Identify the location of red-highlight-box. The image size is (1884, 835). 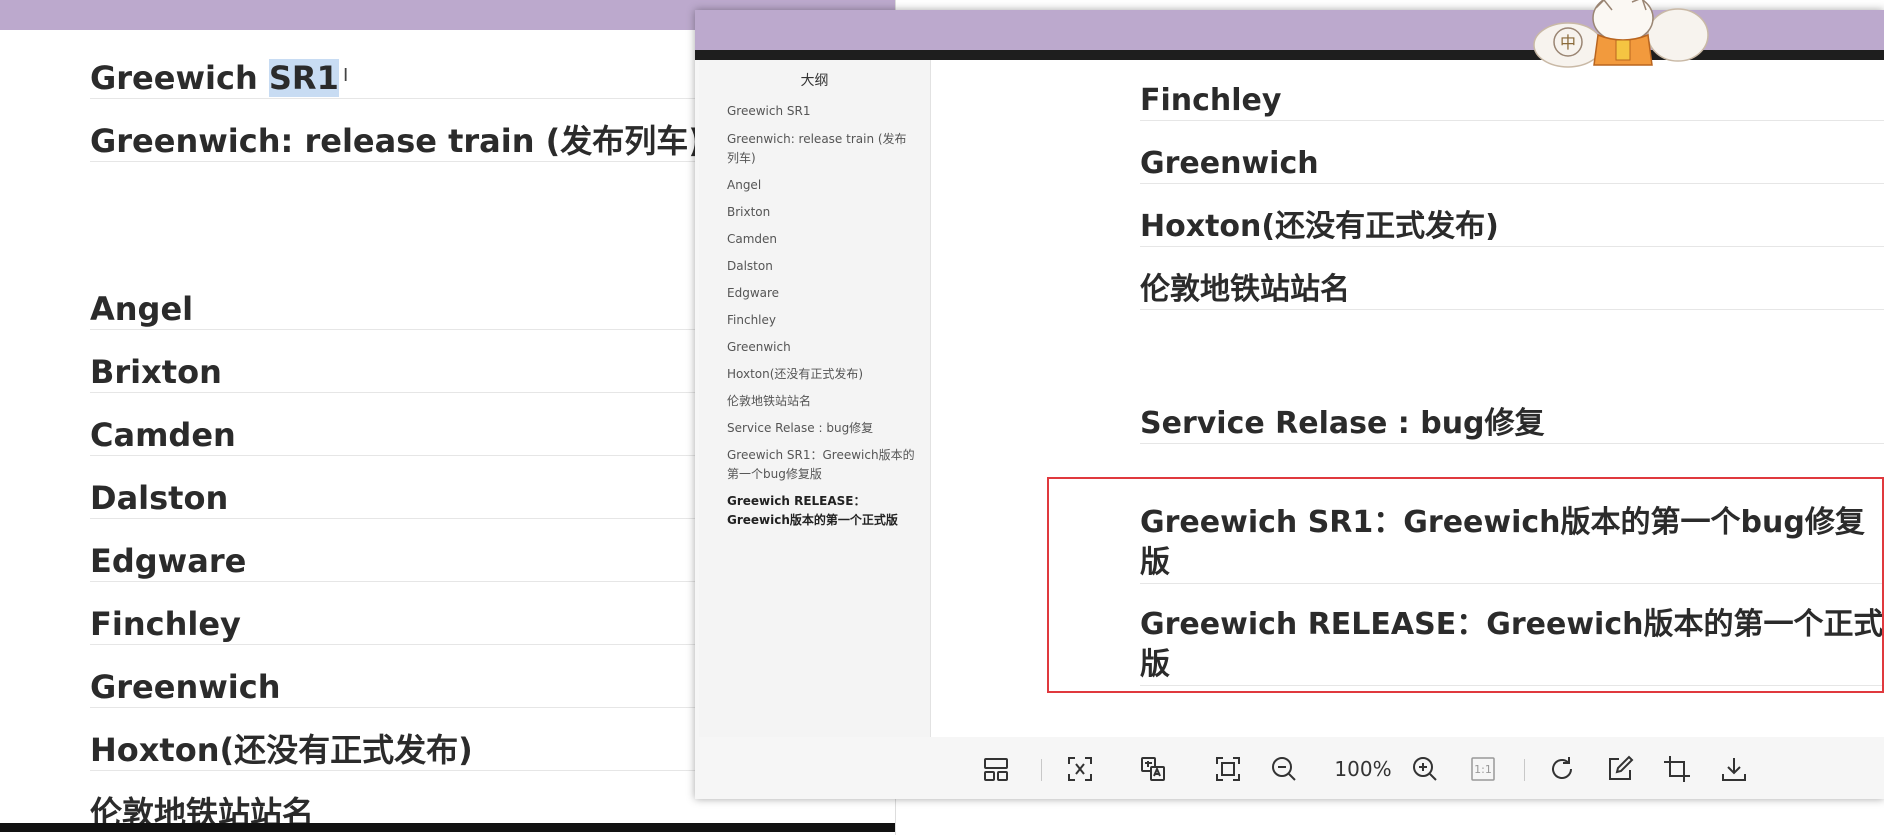
(1465, 585).